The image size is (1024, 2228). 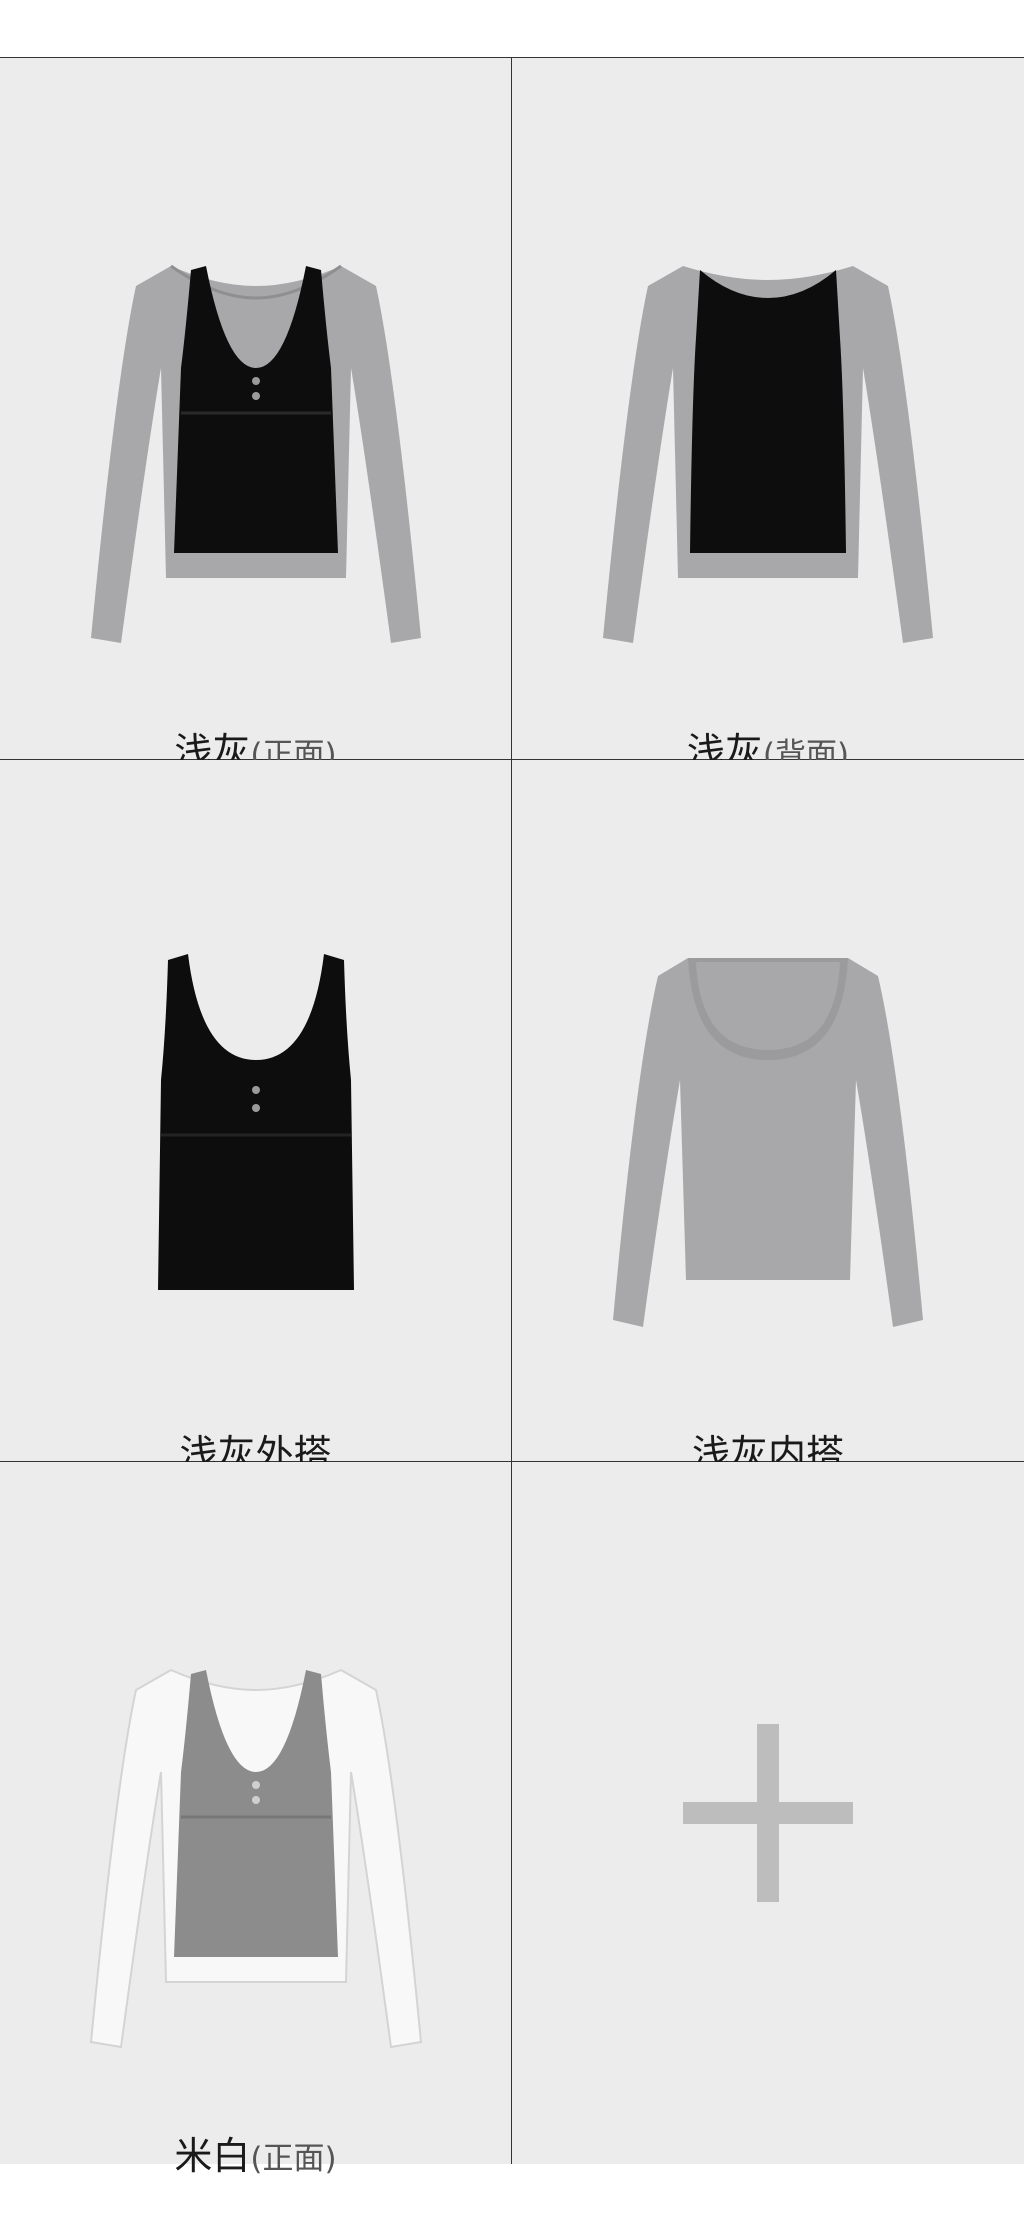 I want to click on gray-long-sleeve-tee-image, so click(x=768, y=1142).